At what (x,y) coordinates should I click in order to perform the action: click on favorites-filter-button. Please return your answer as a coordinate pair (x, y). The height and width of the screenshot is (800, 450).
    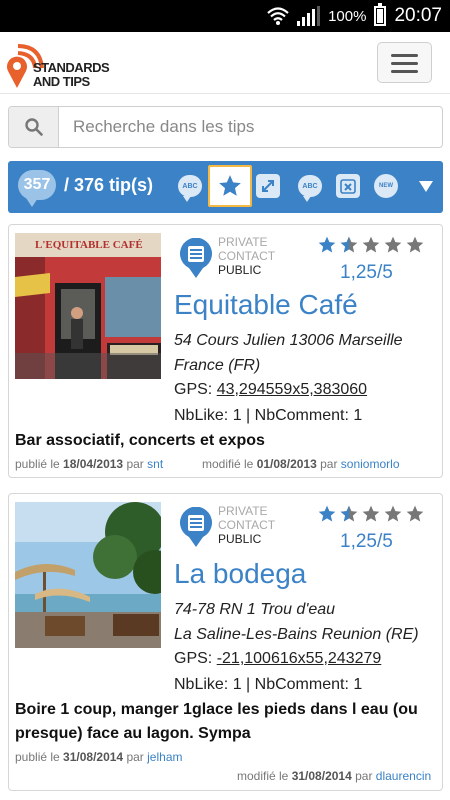
    Looking at the image, I should click on (230, 186).